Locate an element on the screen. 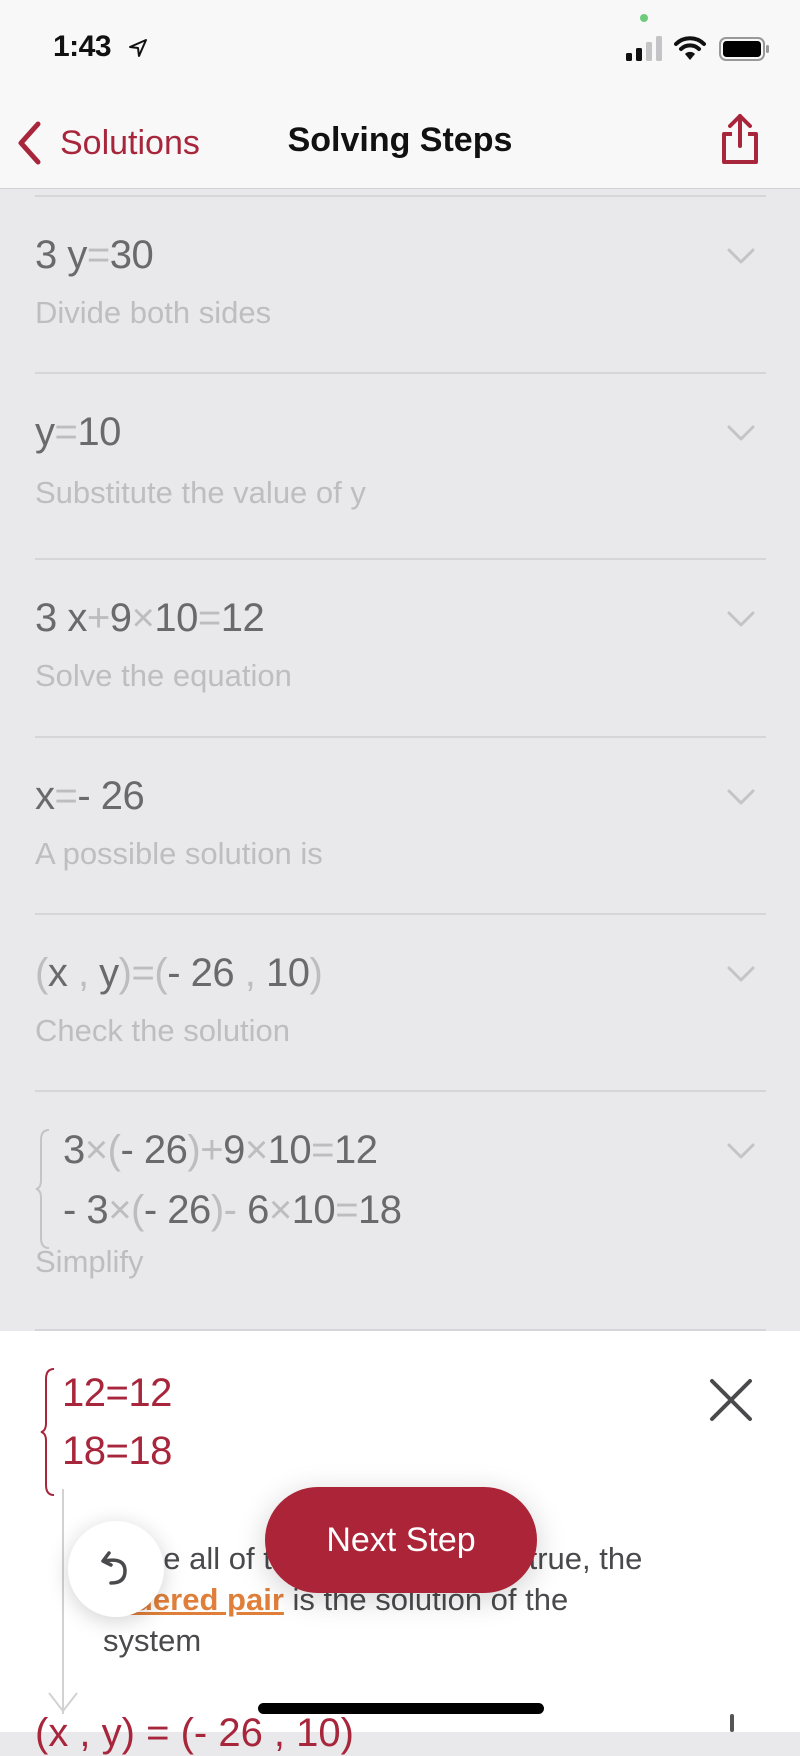 This screenshot has height=1756, width=800. system-line-2: 18=18 is located at coordinates (117, 1451).